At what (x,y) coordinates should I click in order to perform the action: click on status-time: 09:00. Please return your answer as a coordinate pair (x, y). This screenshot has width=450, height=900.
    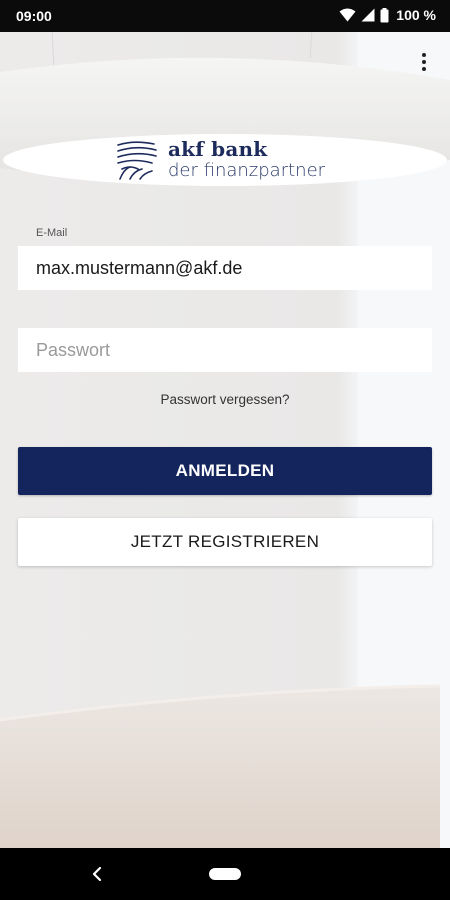
    Looking at the image, I should click on (34, 16).